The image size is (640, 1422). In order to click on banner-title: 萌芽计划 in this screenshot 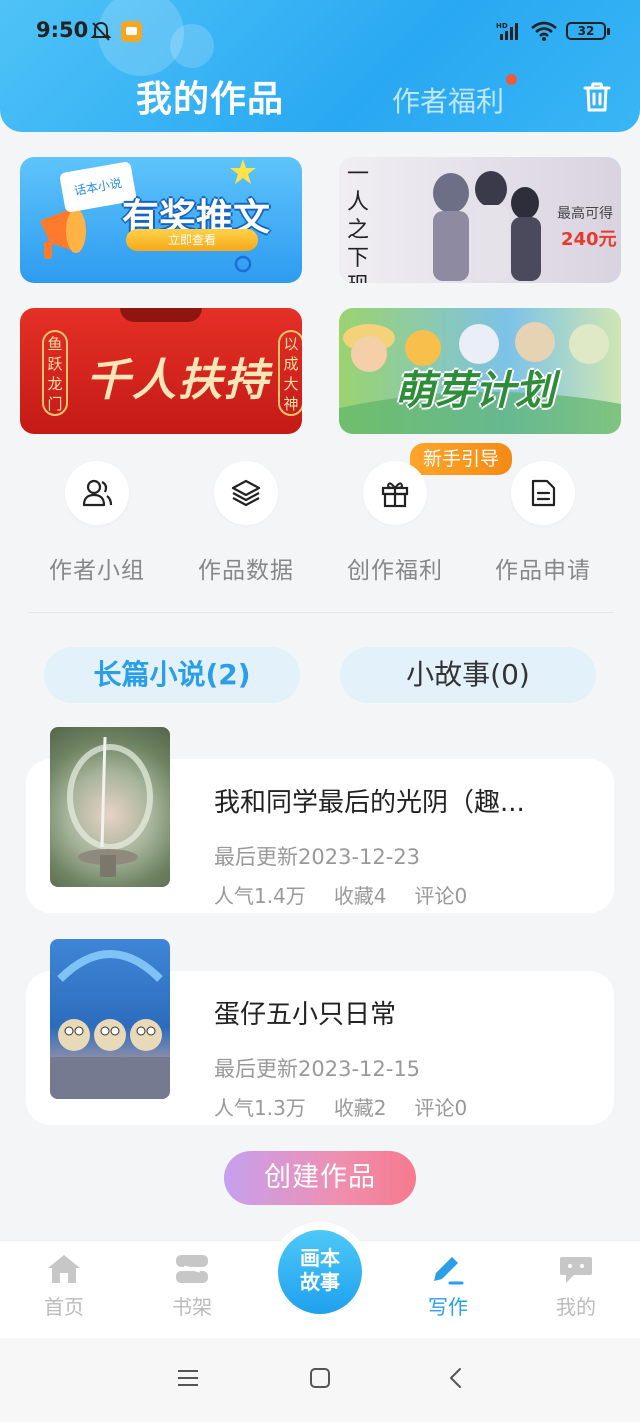, I will do `click(475, 391)`.